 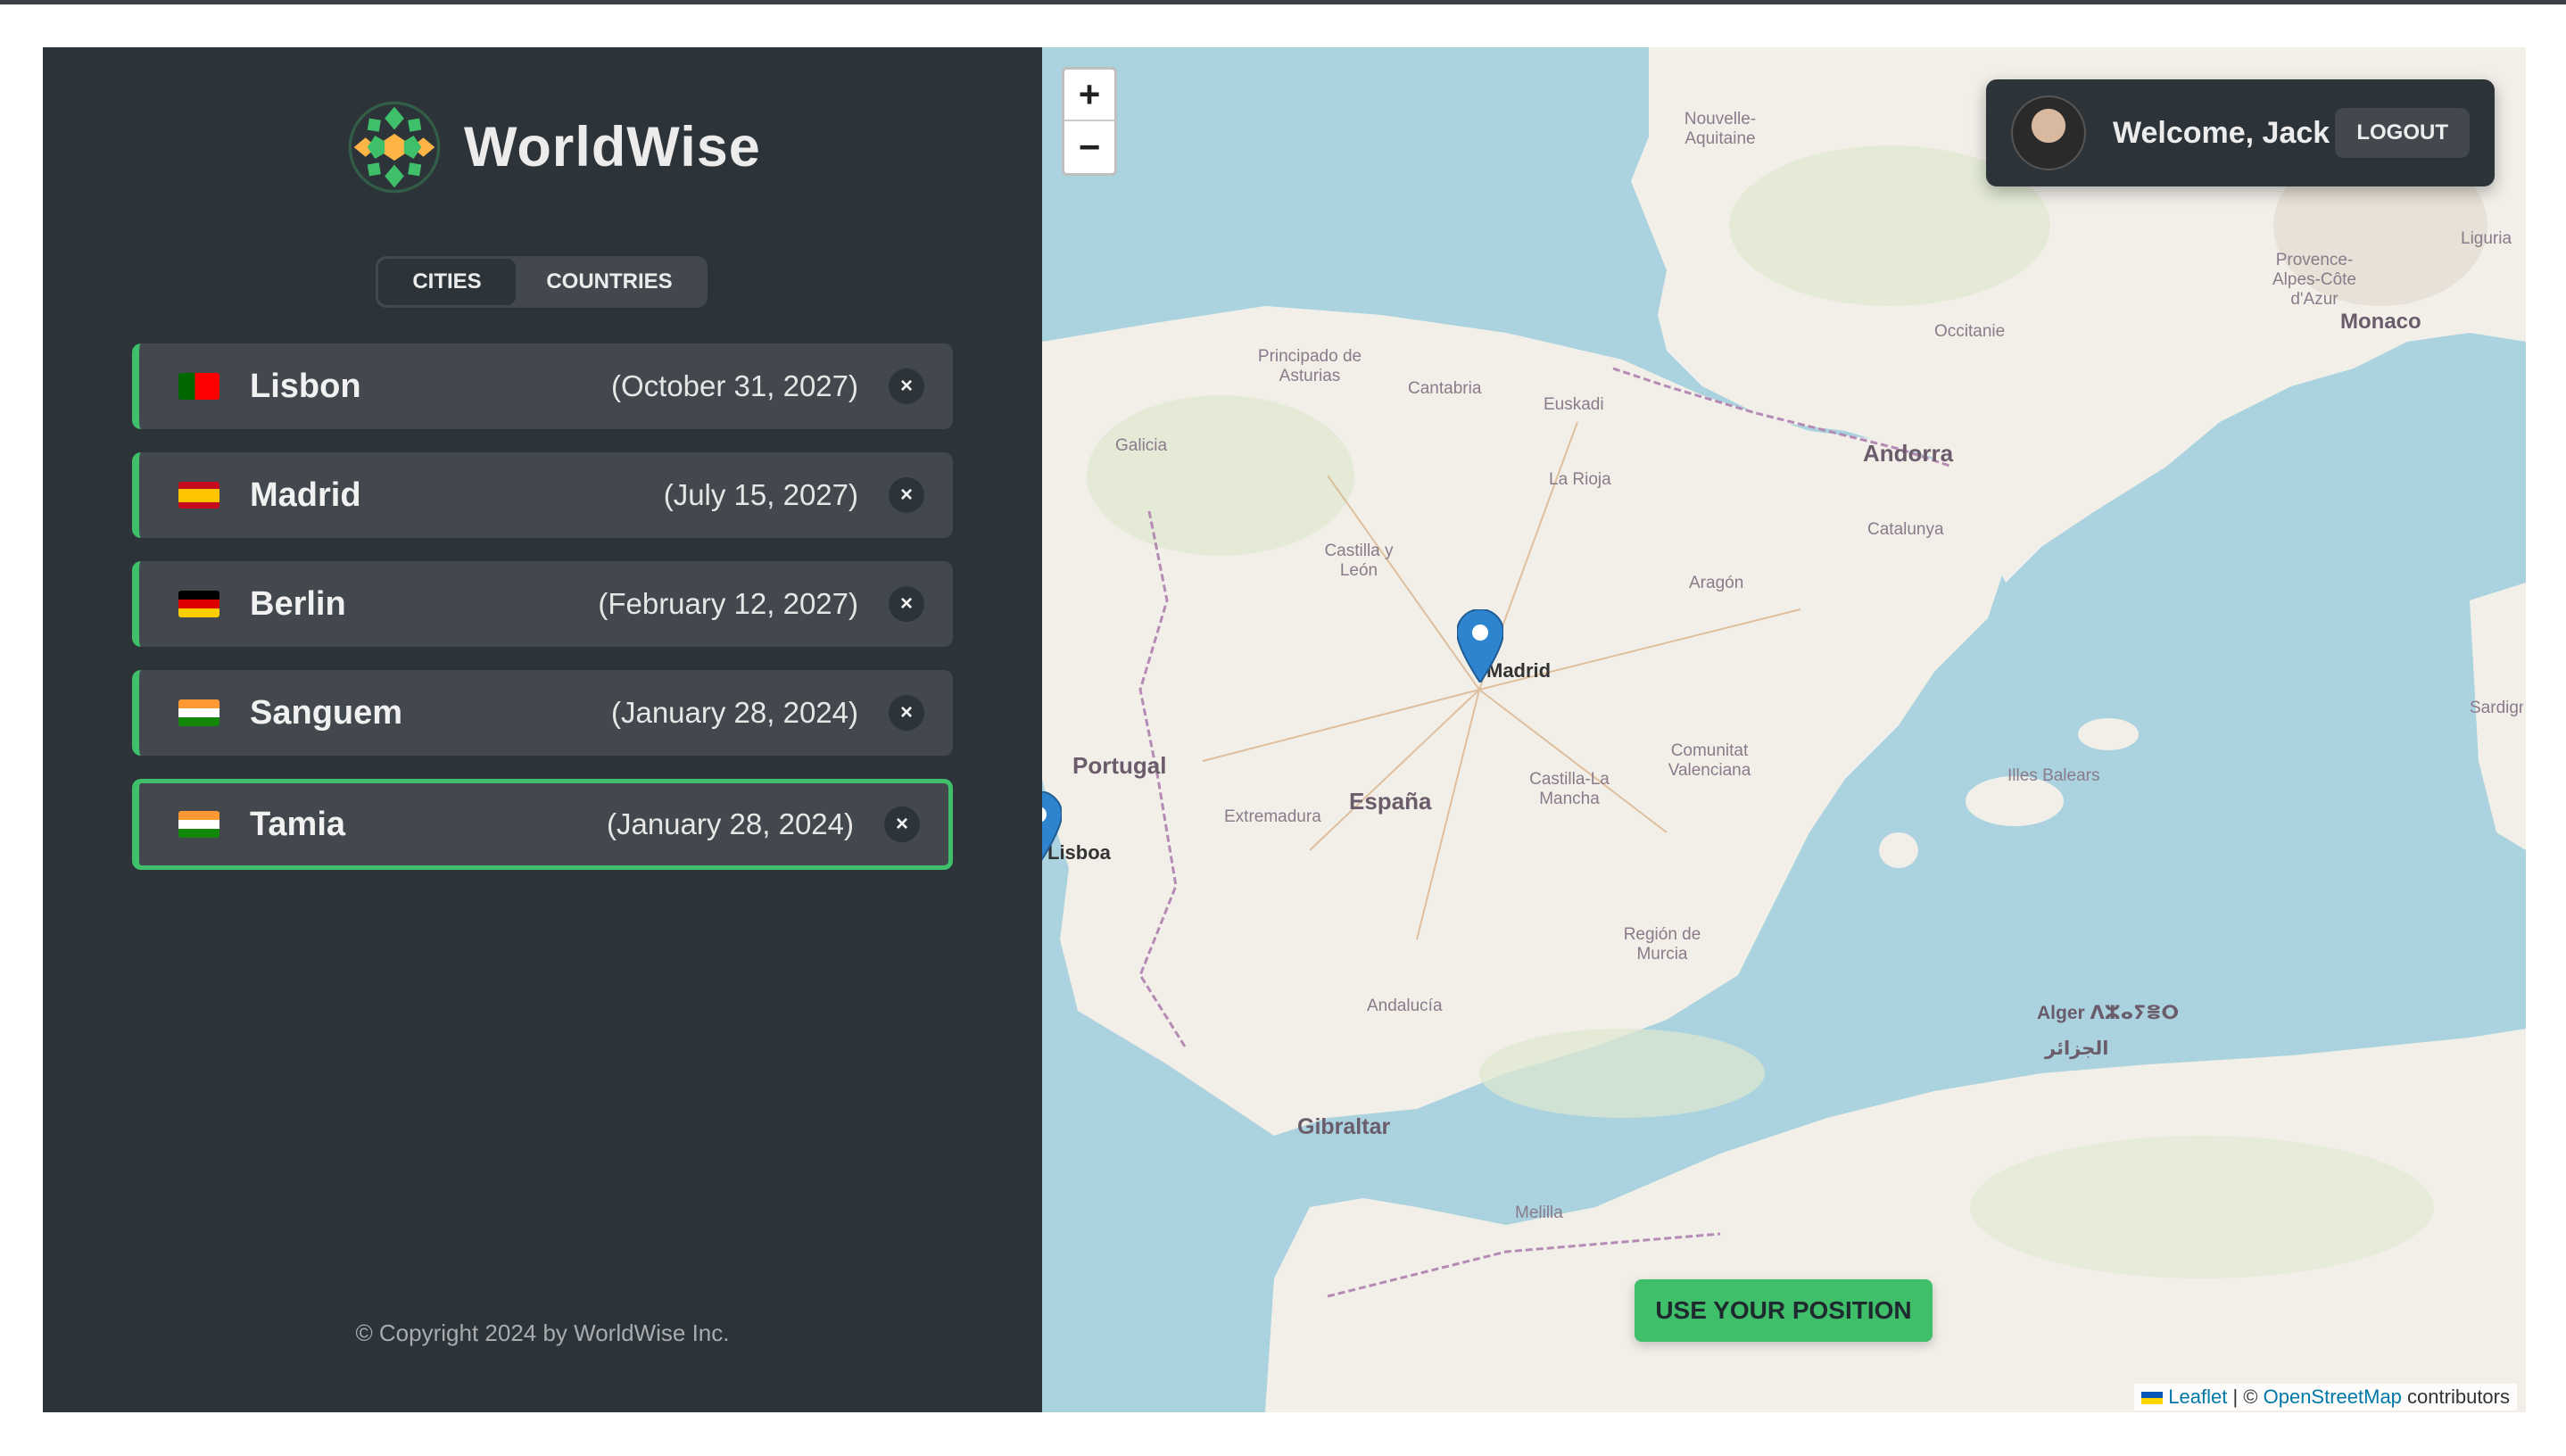 I want to click on map-marker-madrid, so click(x=1480, y=646).